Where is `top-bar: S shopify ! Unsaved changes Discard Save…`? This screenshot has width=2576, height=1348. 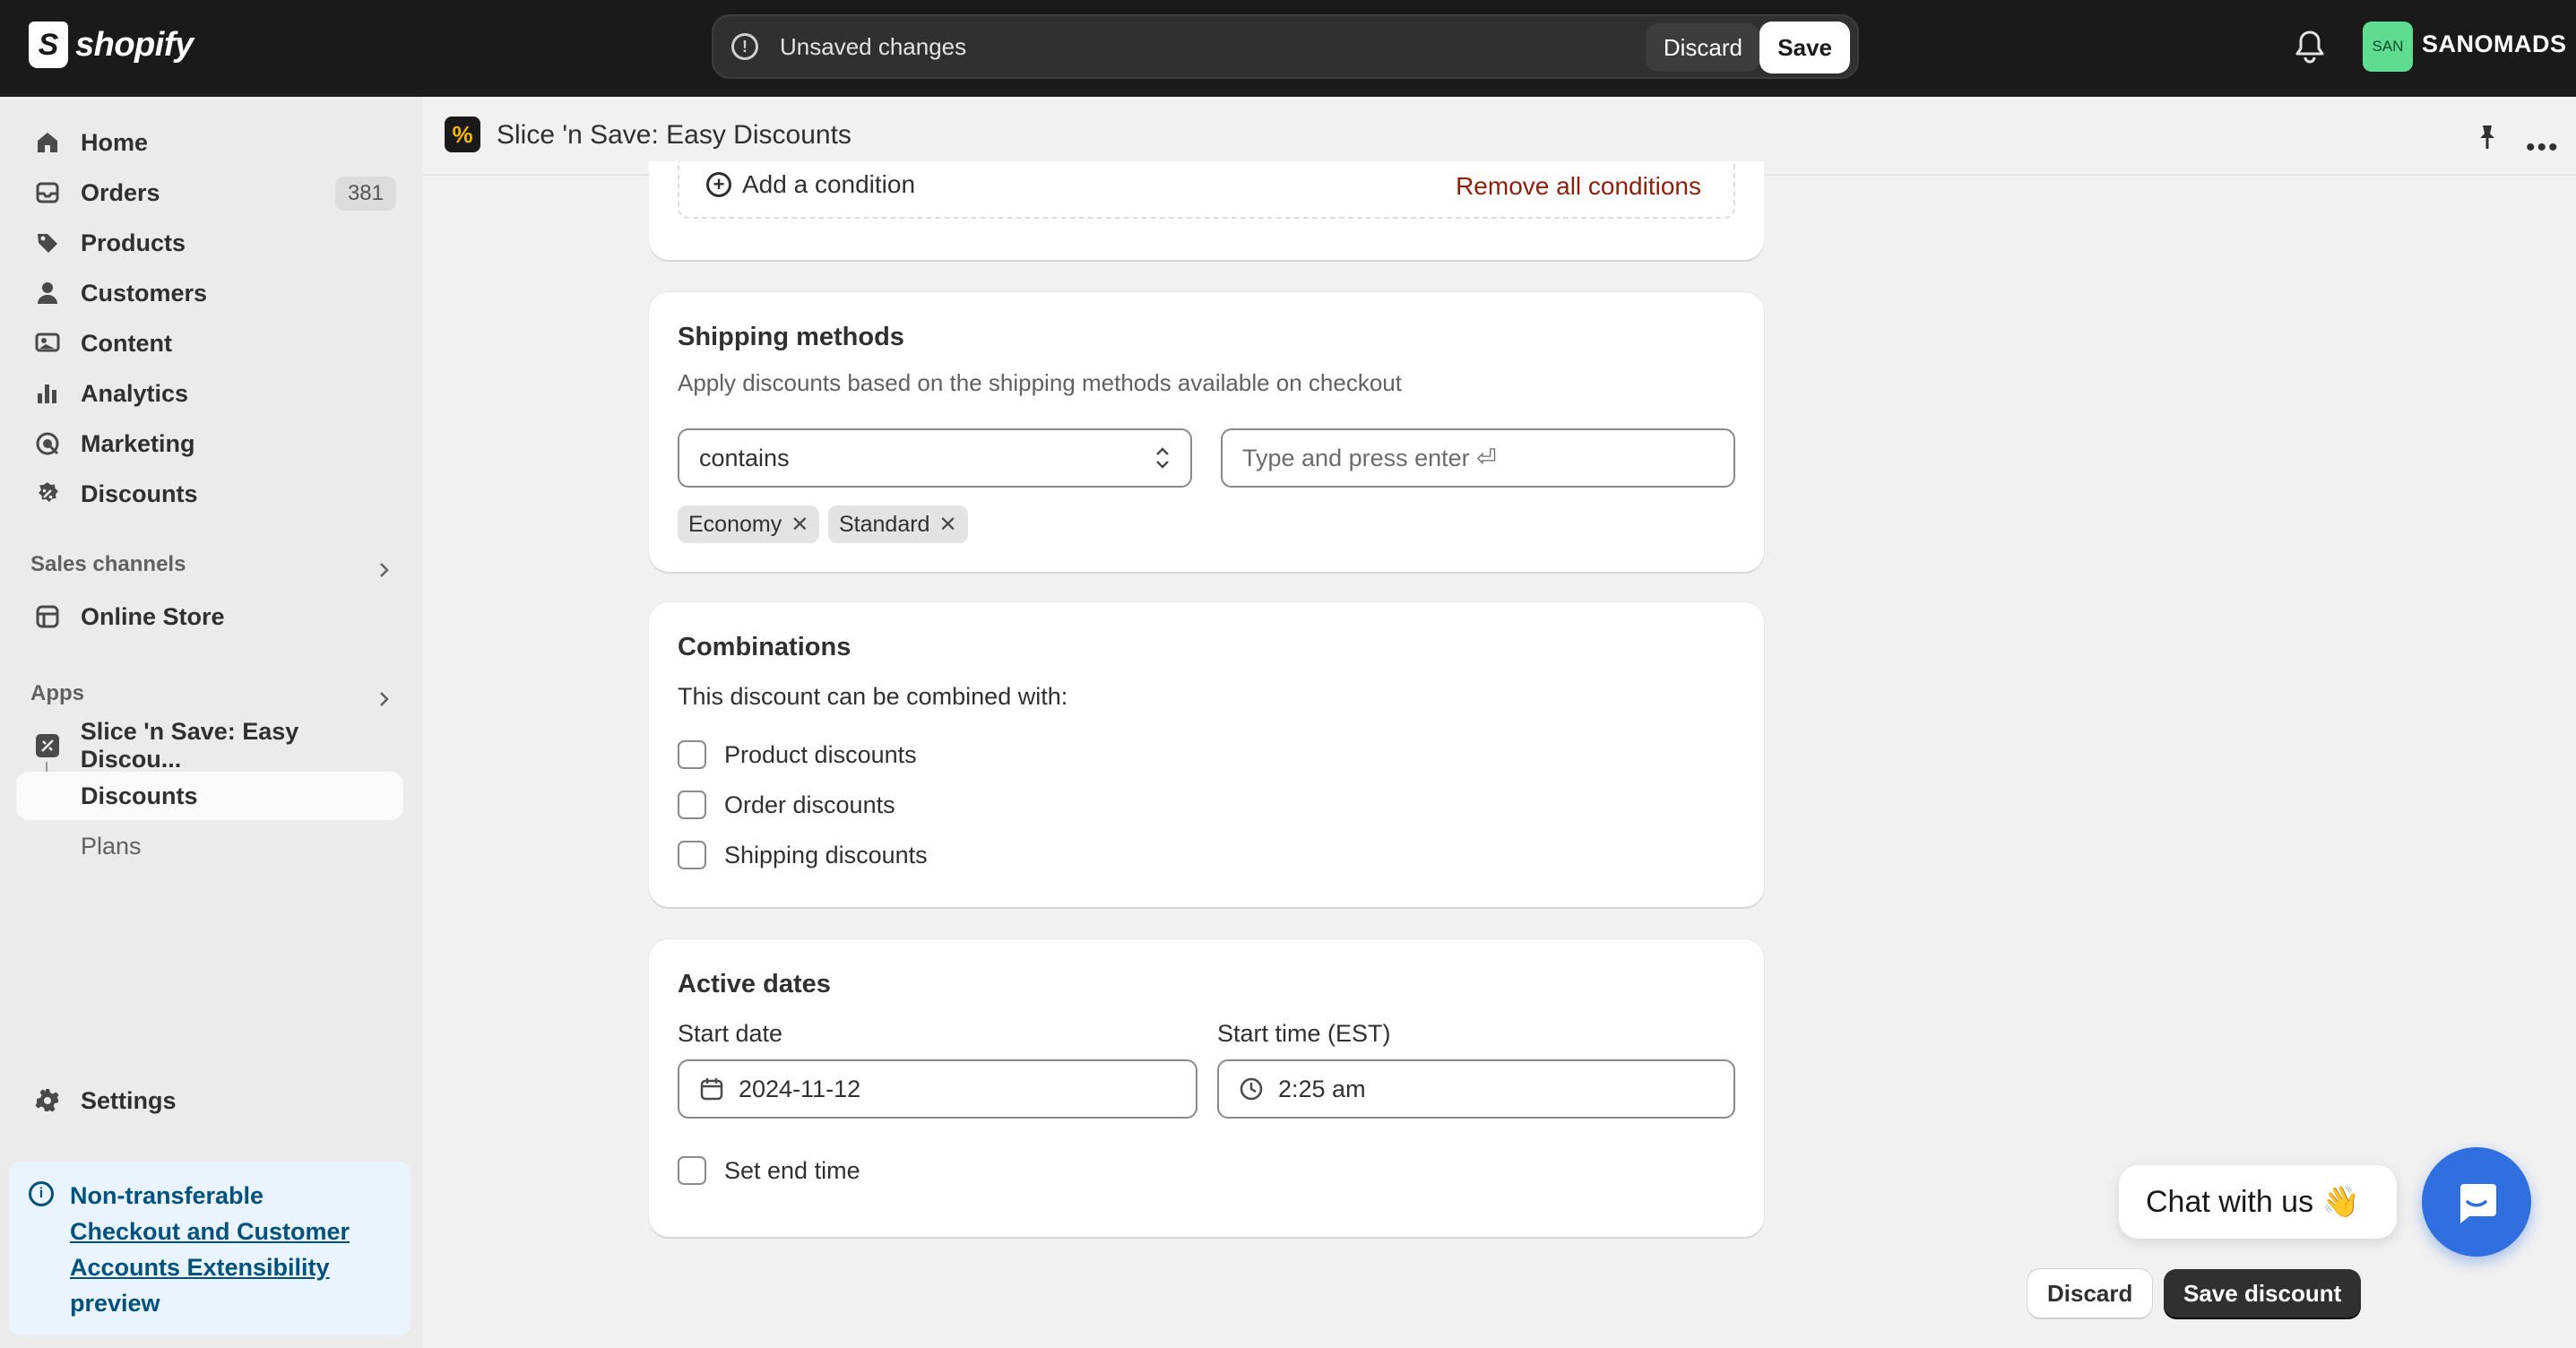
top-bar: S shopify ! Unsaved changes Discard Save… is located at coordinates (1288, 49).